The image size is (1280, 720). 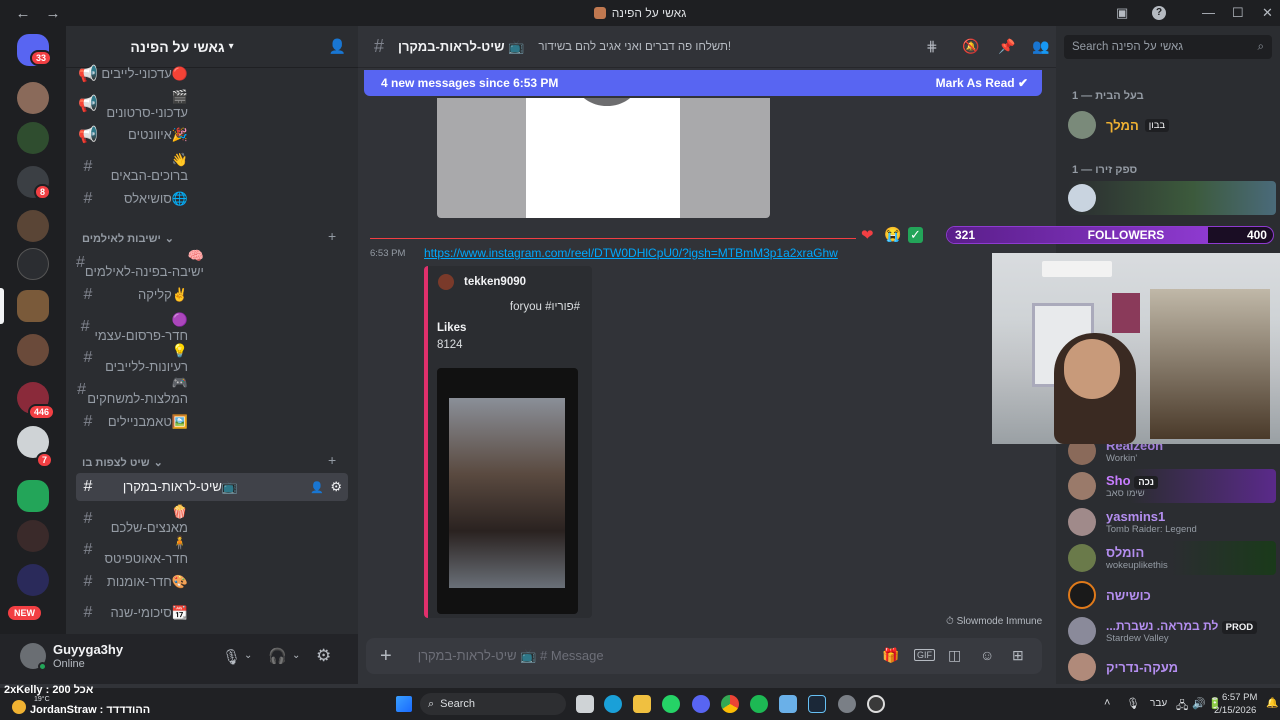 What do you see at coordinates (671, 704) in the screenshot?
I see `whatsapp-icon` at bounding box center [671, 704].